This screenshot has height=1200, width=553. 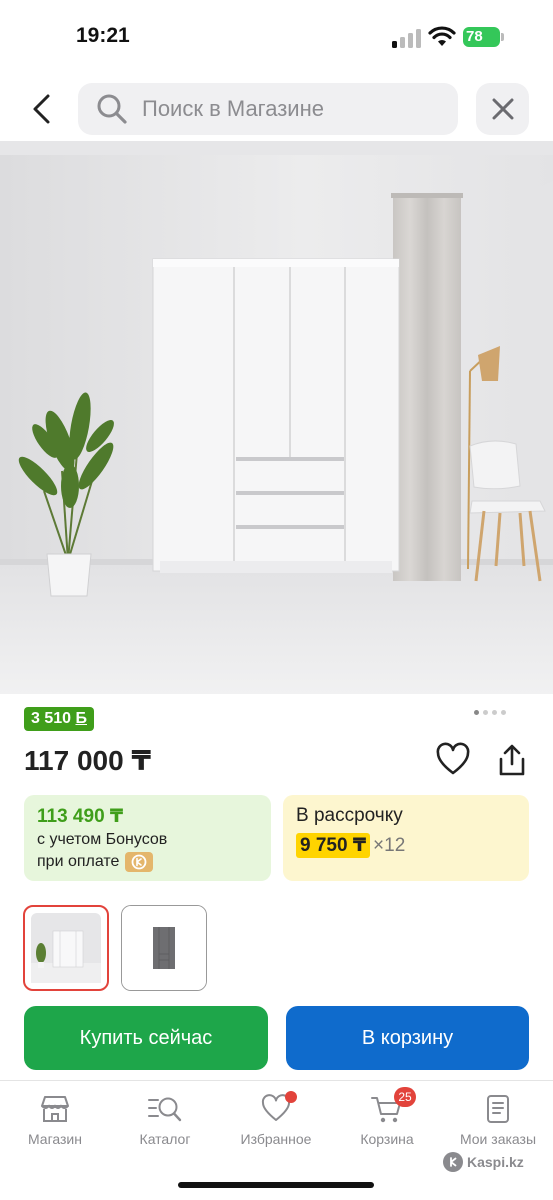 What do you see at coordinates (103, 35) in the screenshot?
I see `status-time: 19:21` at bounding box center [103, 35].